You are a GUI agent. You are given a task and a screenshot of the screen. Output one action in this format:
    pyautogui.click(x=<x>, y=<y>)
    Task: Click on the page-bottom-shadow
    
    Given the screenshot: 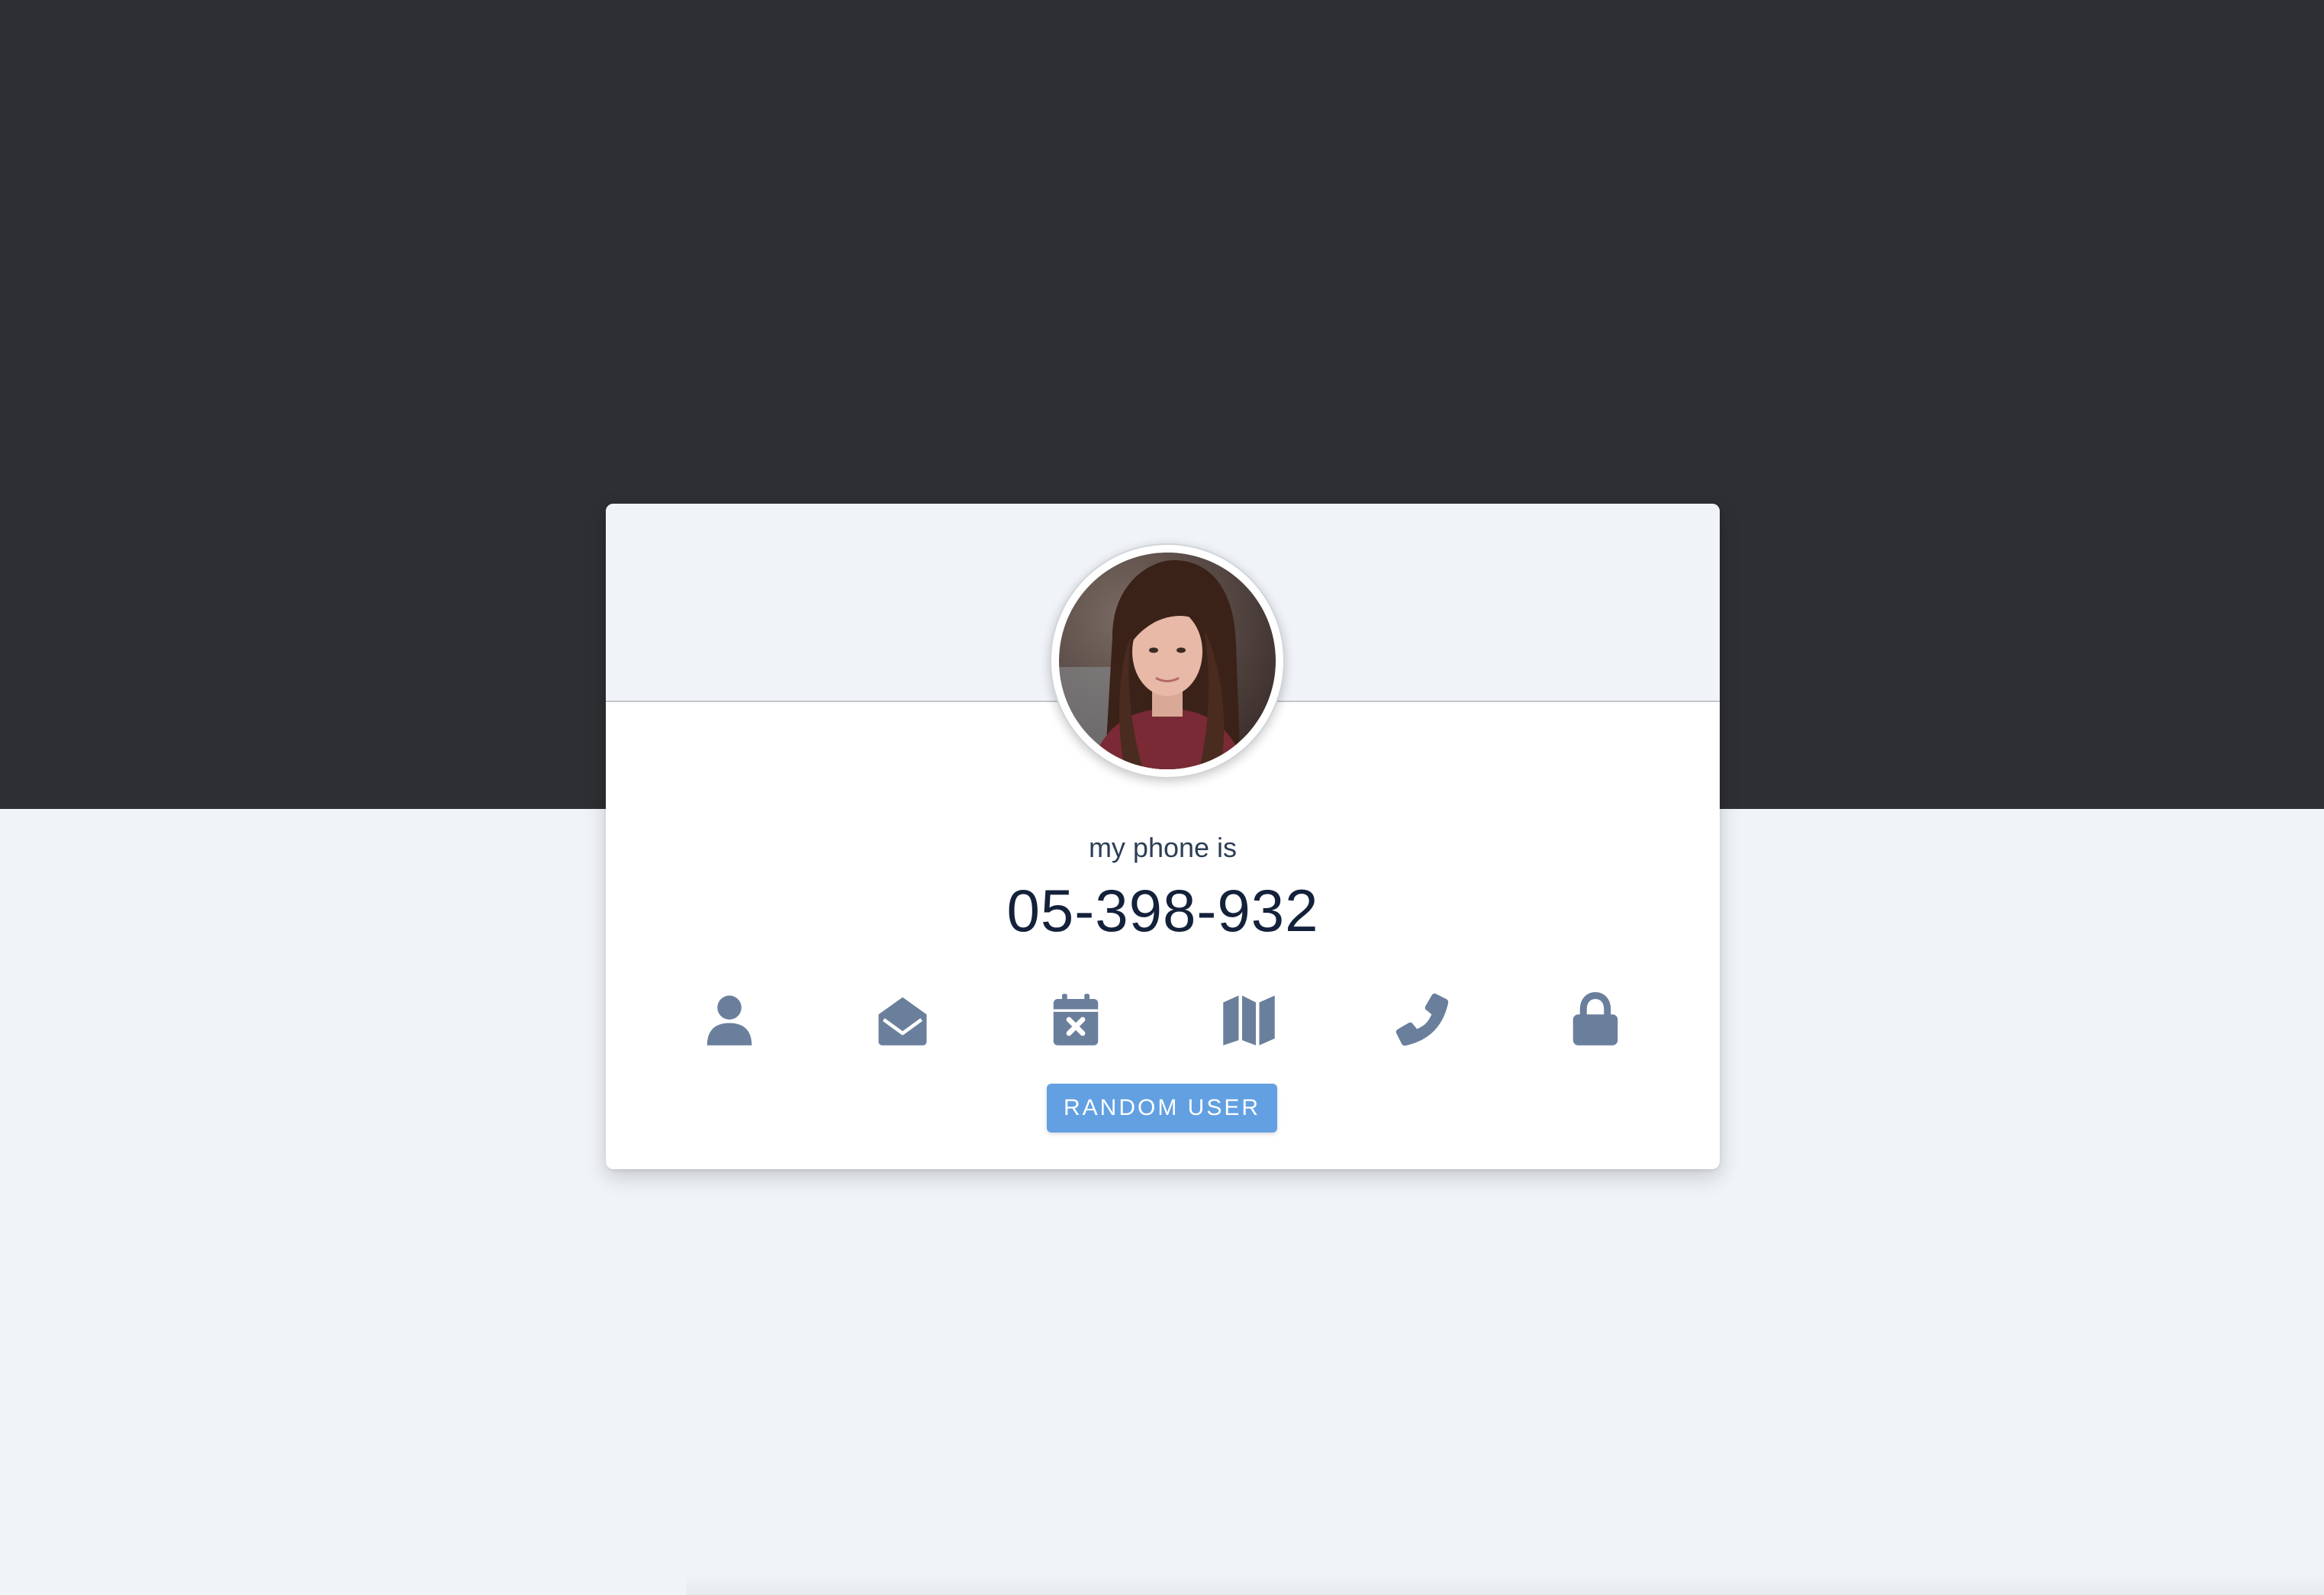 What is the action you would take?
    pyautogui.click(x=1505, y=1583)
    